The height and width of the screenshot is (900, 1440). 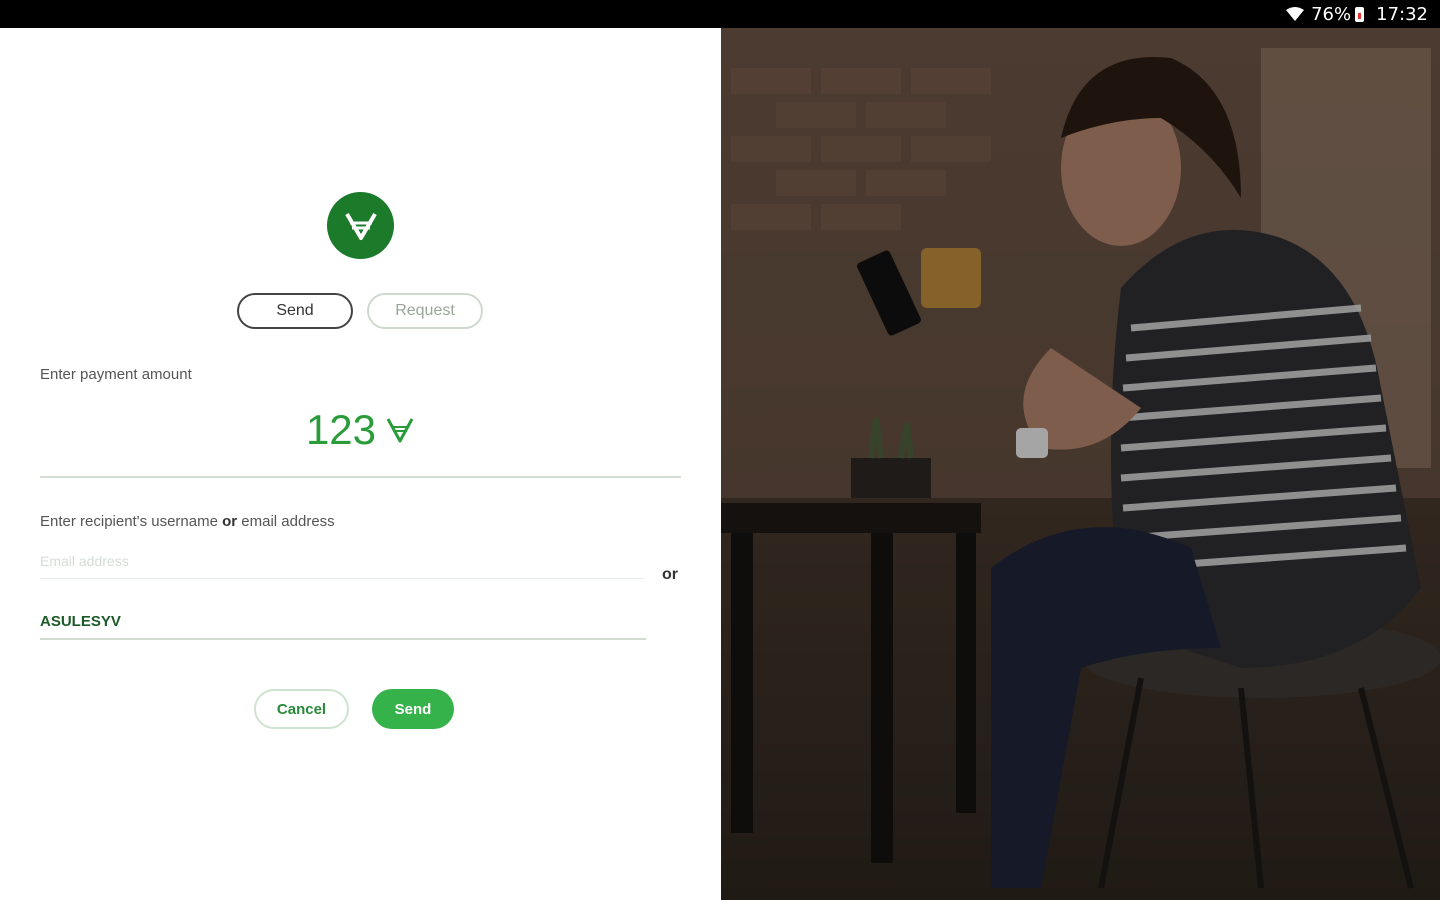 What do you see at coordinates (116, 374) in the screenshot?
I see `payment-amount-label: Enter payment amount` at bounding box center [116, 374].